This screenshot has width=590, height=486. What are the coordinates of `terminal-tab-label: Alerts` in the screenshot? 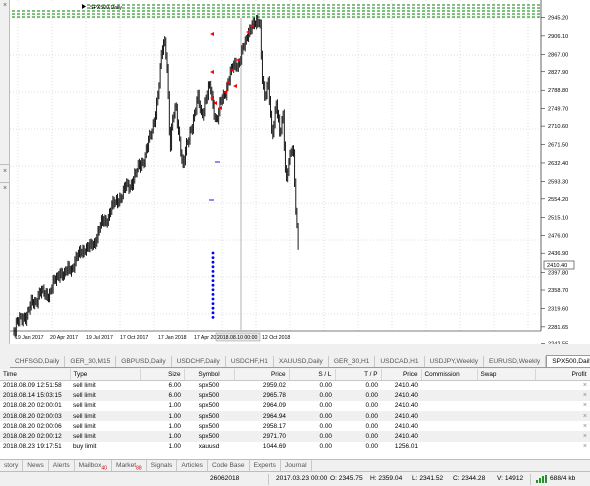 It's located at (61, 465).